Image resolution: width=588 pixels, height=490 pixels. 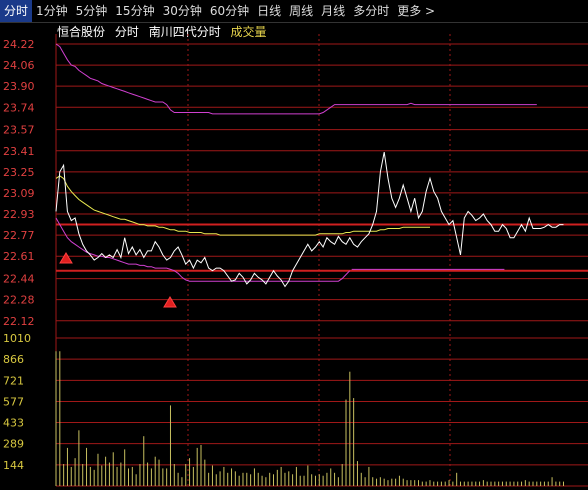 I want to click on price-tick-label: 23.57, so click(x=19, y=130).